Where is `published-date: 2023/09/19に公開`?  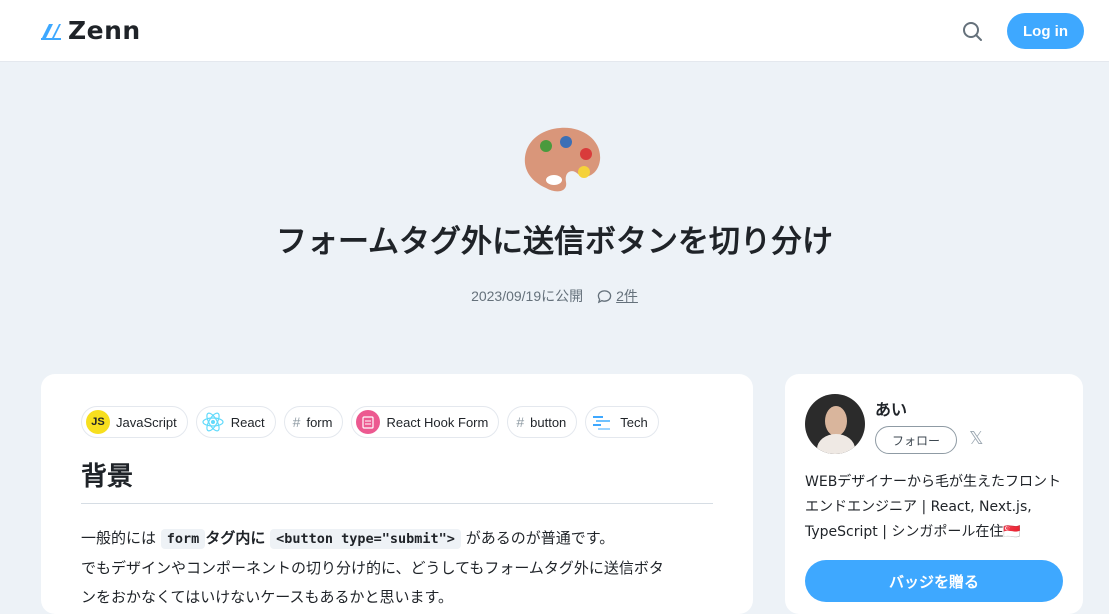 published-date: 2023/09/19に公開 is located at coordinates (527, 296).